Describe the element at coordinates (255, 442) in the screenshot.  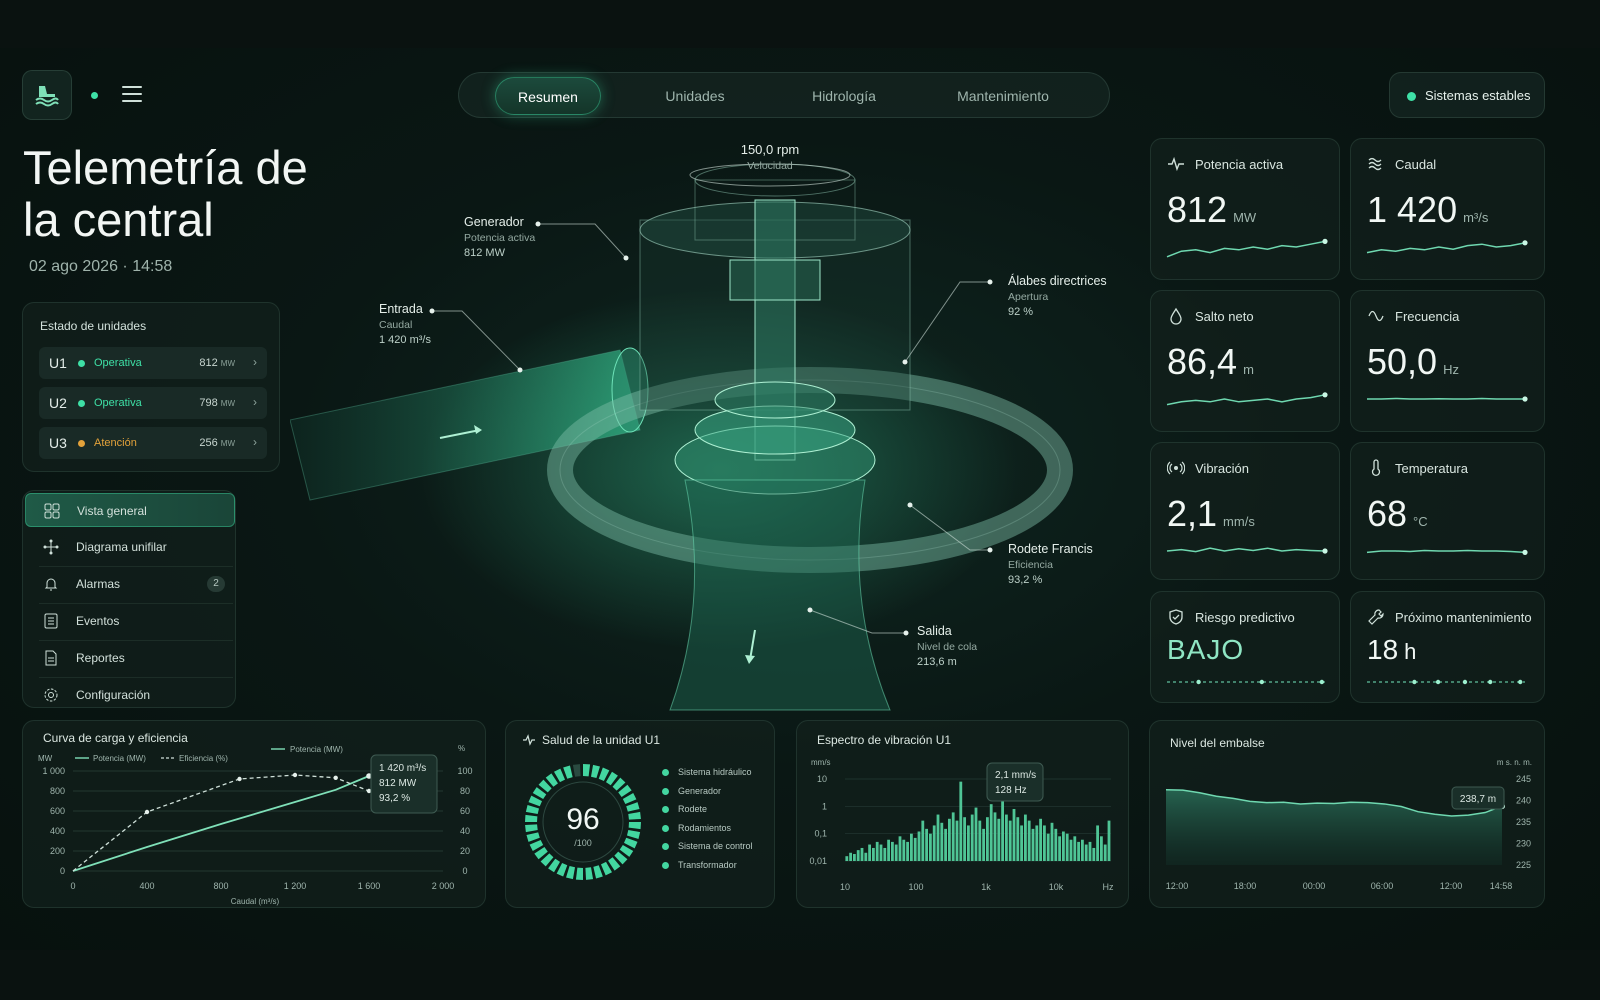
I see `chevron-right-icon: ›` at that location.